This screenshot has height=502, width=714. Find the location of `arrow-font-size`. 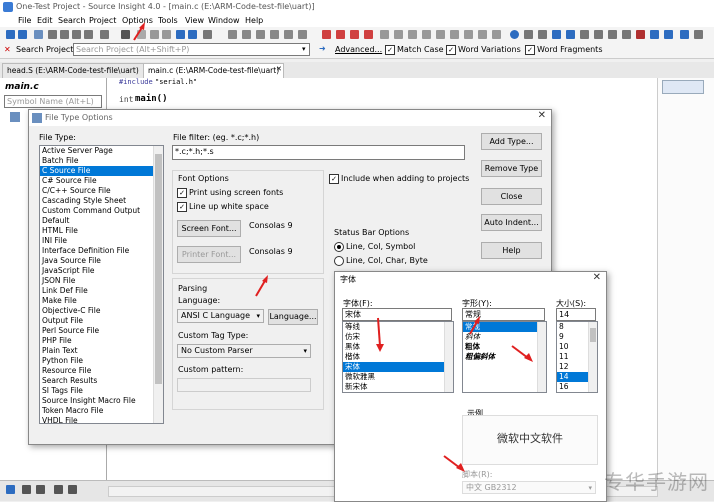

arrow-font-size is located at coordinates (520, 352).